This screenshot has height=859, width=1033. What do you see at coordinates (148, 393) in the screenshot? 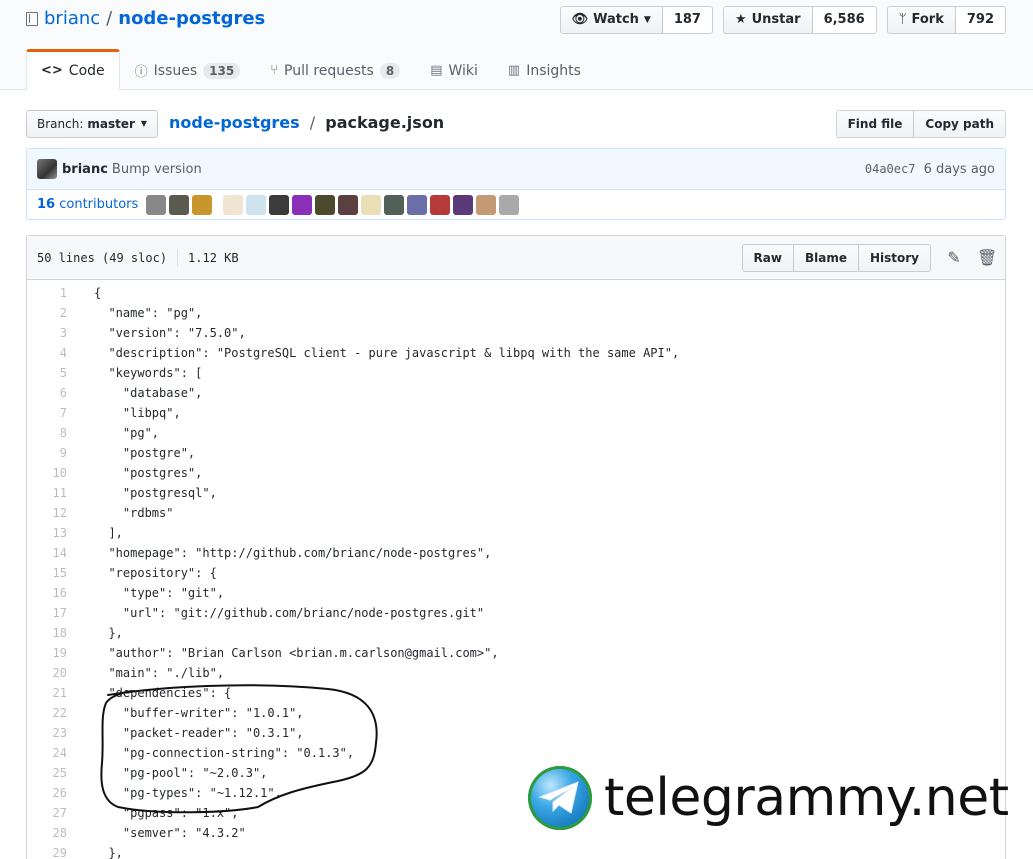
I see `line-code: "database",` at bounding box center [148, 393].